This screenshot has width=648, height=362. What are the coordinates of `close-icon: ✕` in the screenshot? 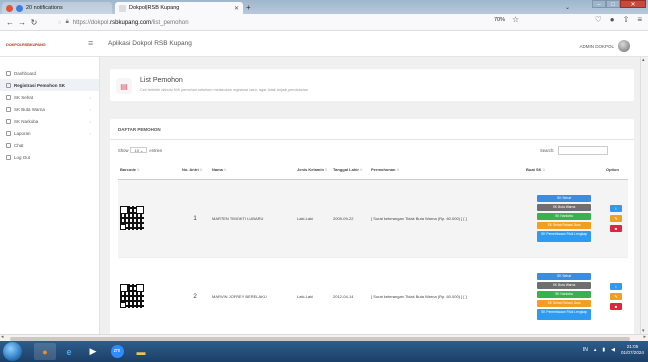 It's located at (236, 8).